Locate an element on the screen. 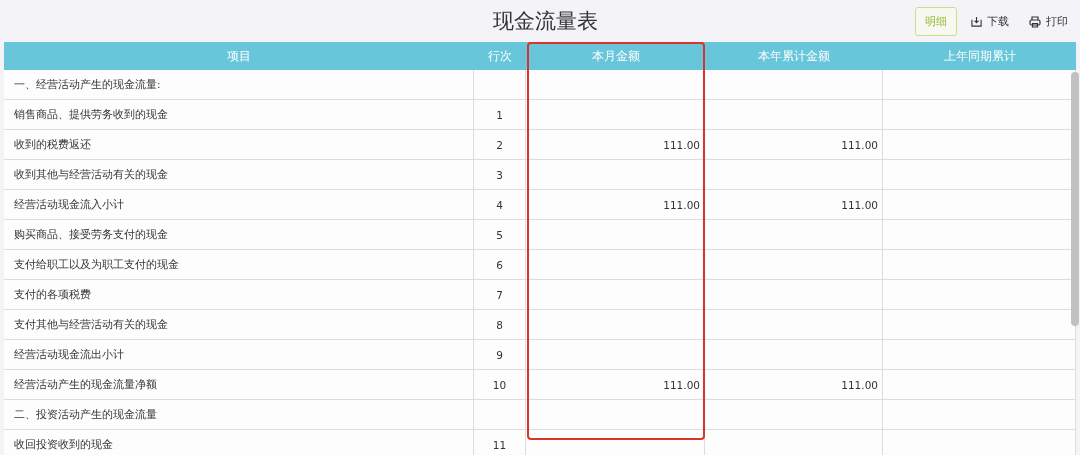  table-cell: 收到其他与经营活动有关的现金 is located at coordinates (239, 175).